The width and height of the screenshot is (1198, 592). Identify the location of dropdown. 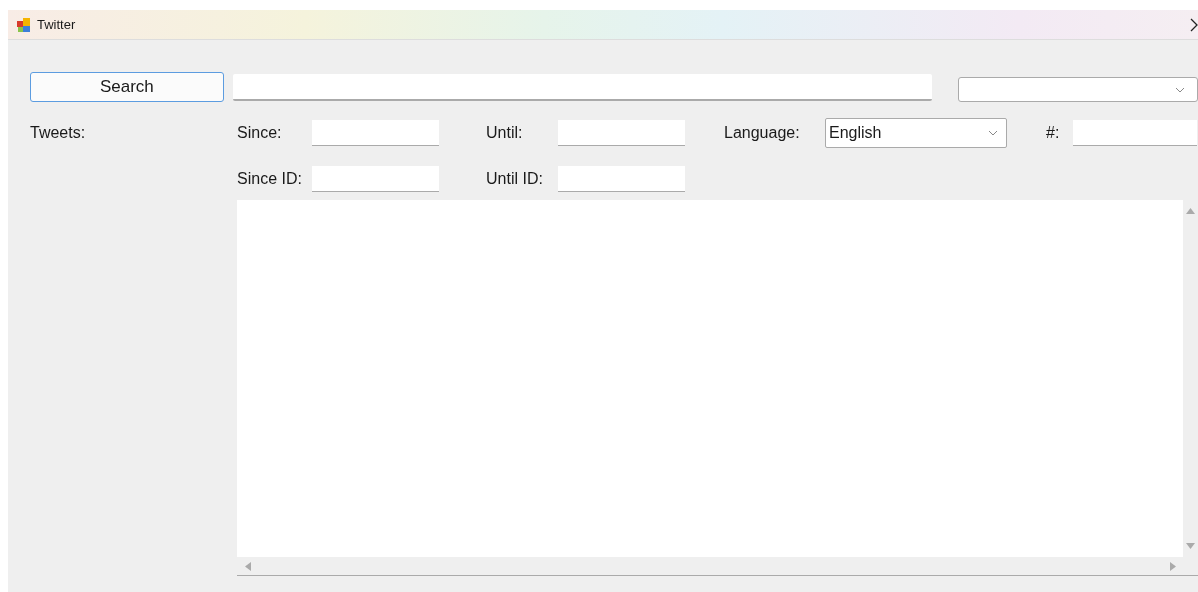
(1078, 89).